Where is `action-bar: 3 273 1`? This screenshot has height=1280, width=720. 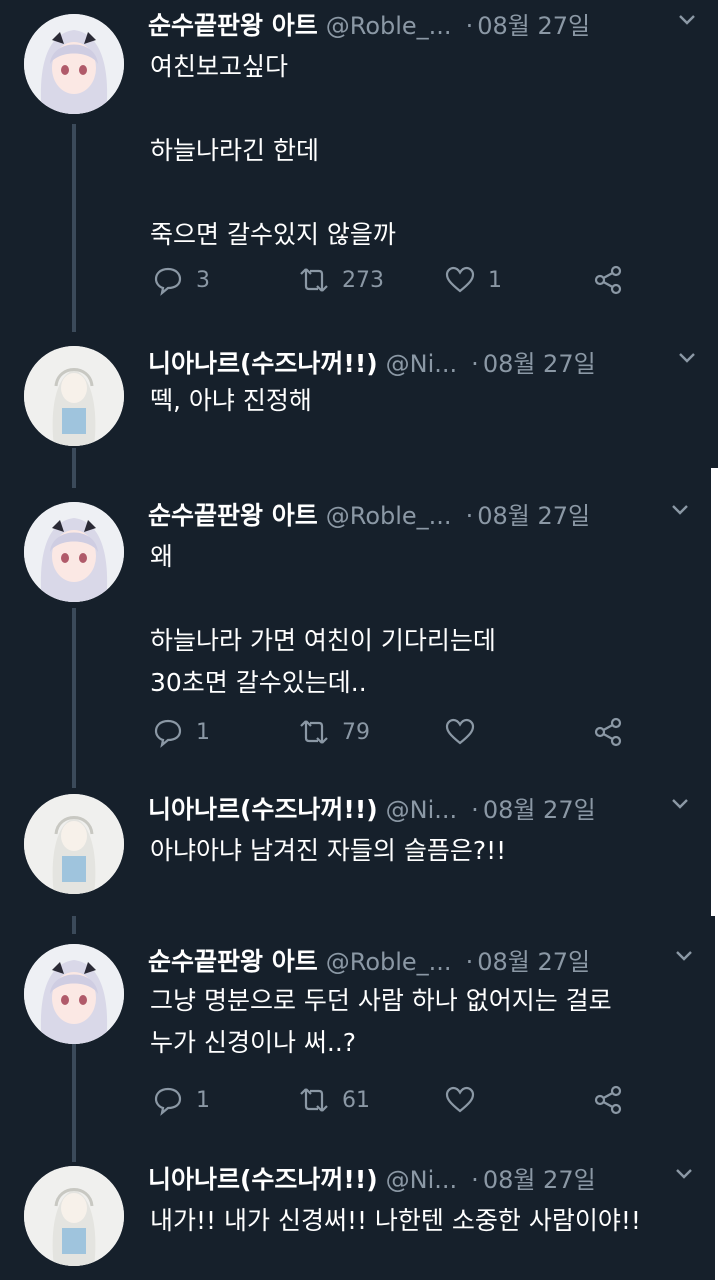 action-bar: 3 273 1 is located at coordinates (392, 280).